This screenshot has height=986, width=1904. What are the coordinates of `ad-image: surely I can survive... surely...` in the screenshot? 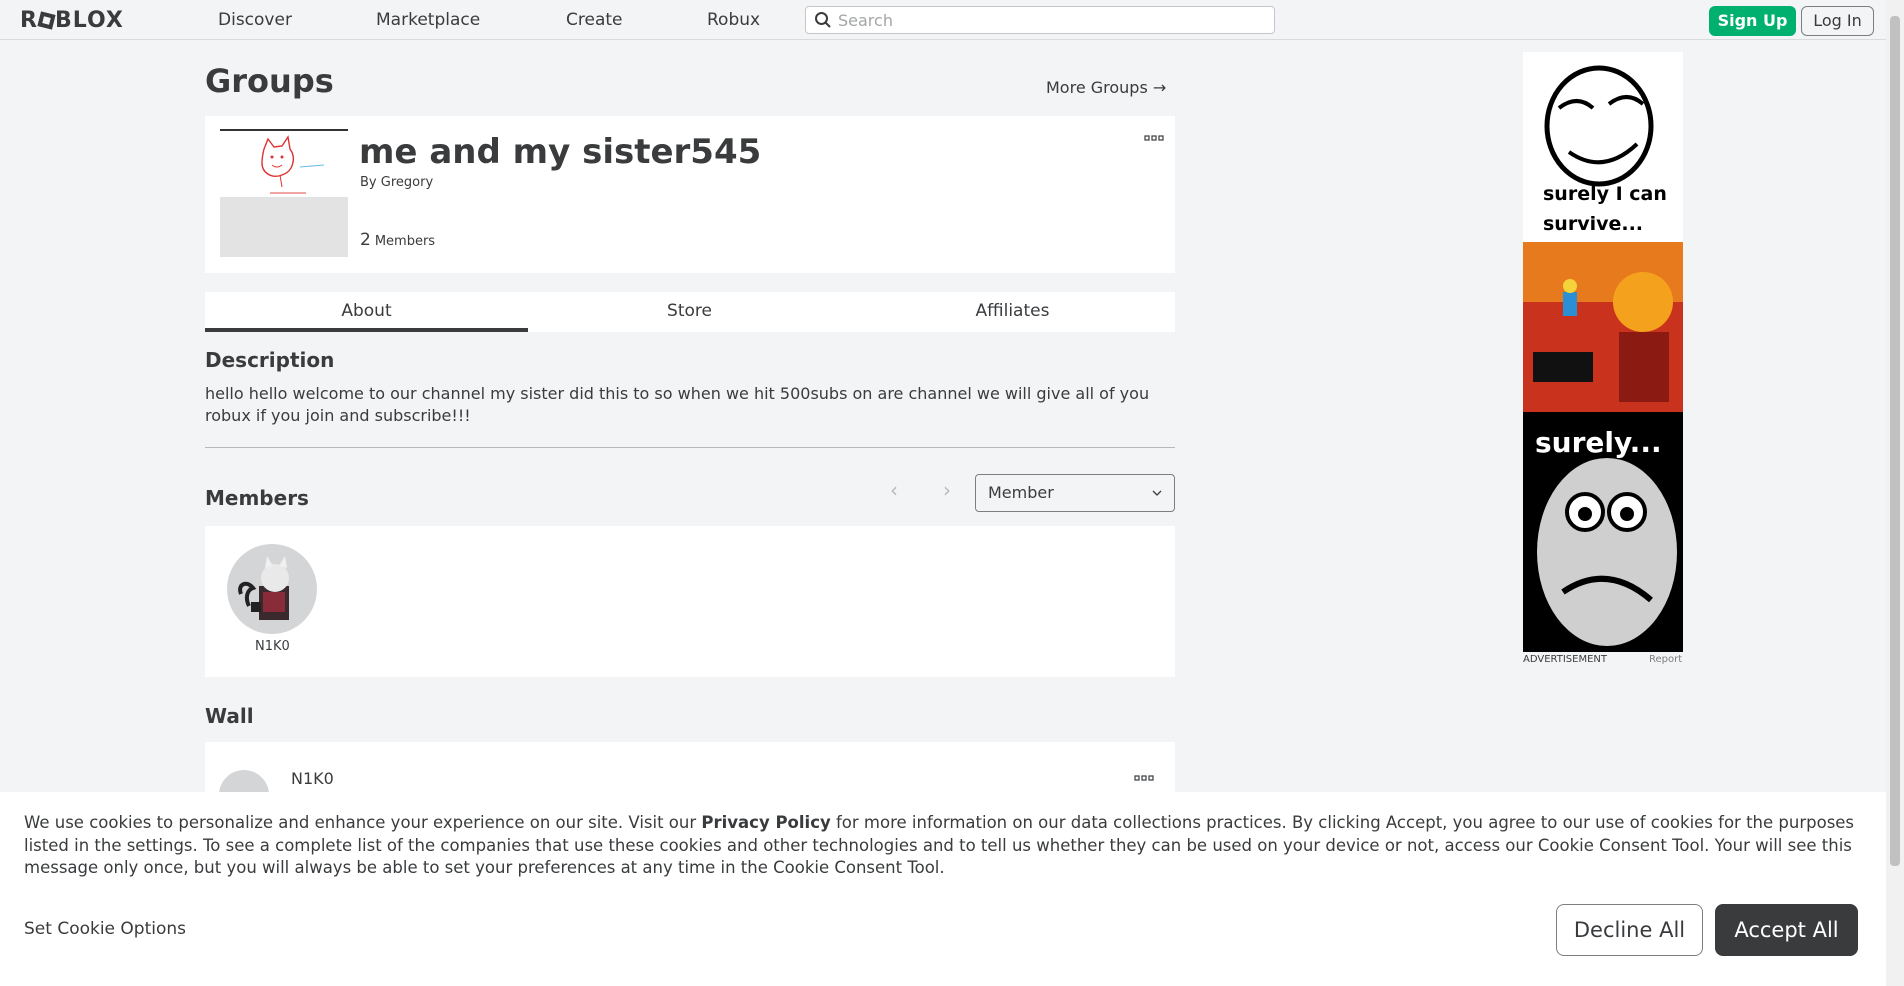 It's located at (1603, 352).